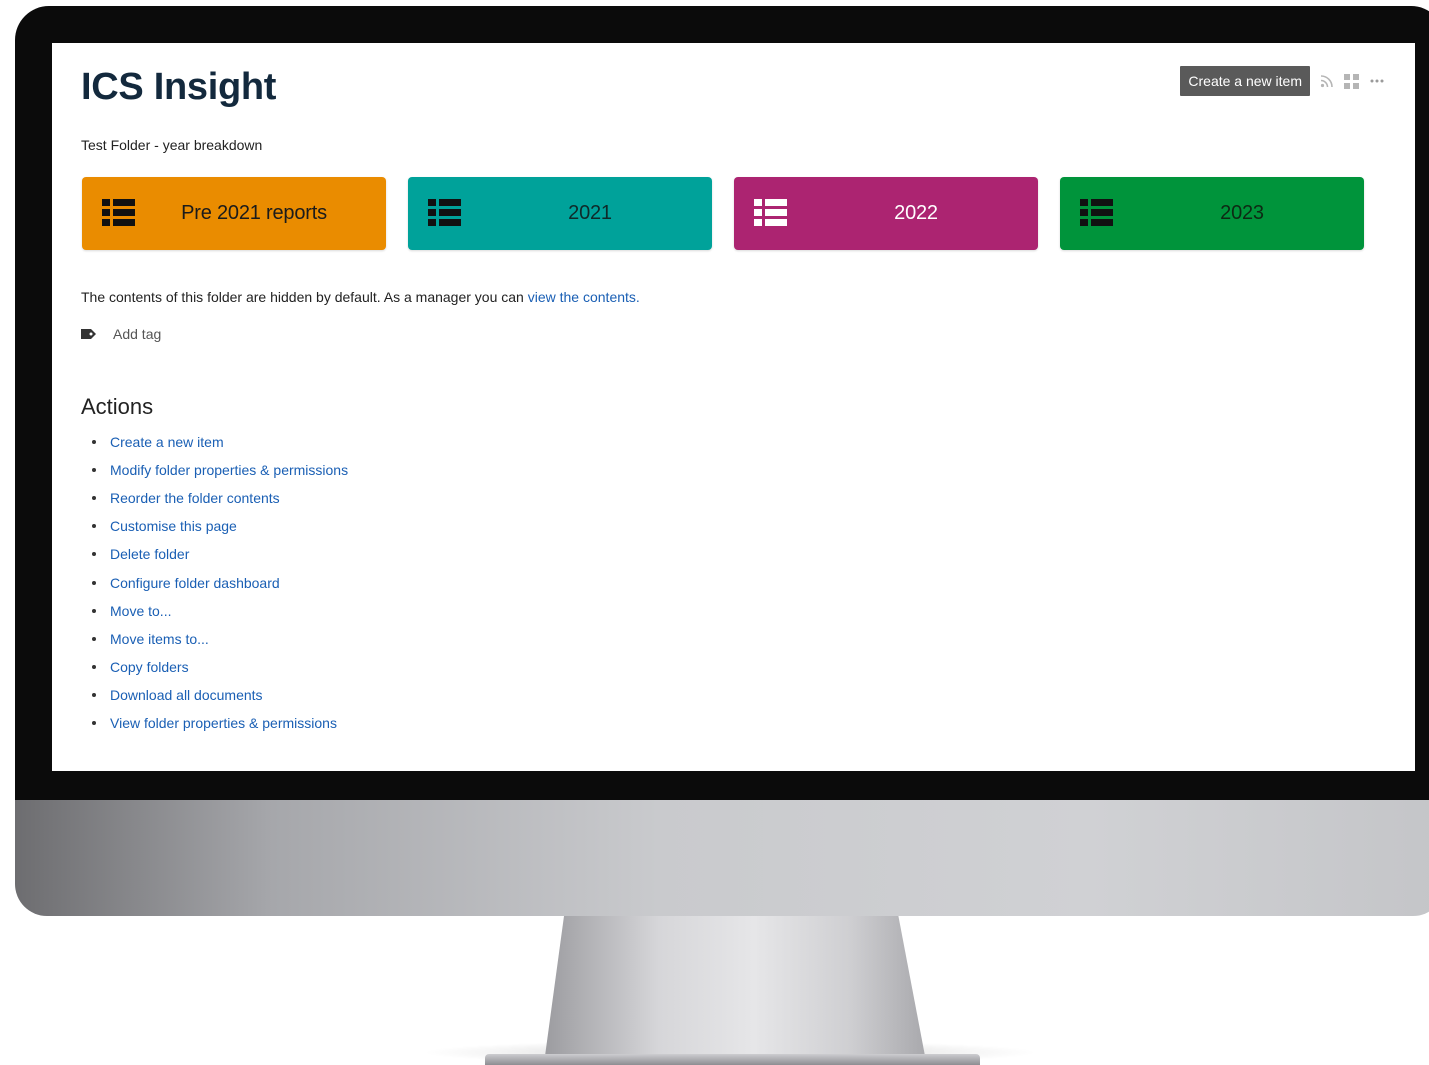 This screenshot has height=1065, width=1429. Describe the element at coordinates (584, 297) in the screenshot. I see `view-contents-link: view the contents.` at that location.